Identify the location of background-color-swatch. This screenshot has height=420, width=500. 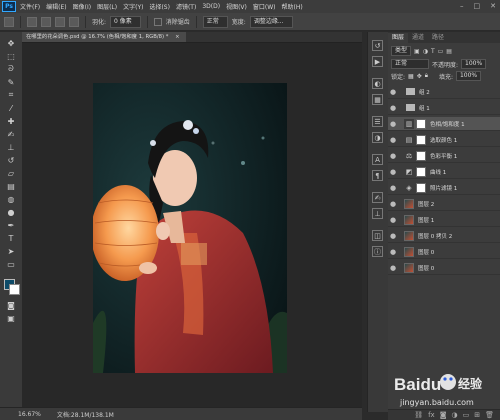
(14, 289).